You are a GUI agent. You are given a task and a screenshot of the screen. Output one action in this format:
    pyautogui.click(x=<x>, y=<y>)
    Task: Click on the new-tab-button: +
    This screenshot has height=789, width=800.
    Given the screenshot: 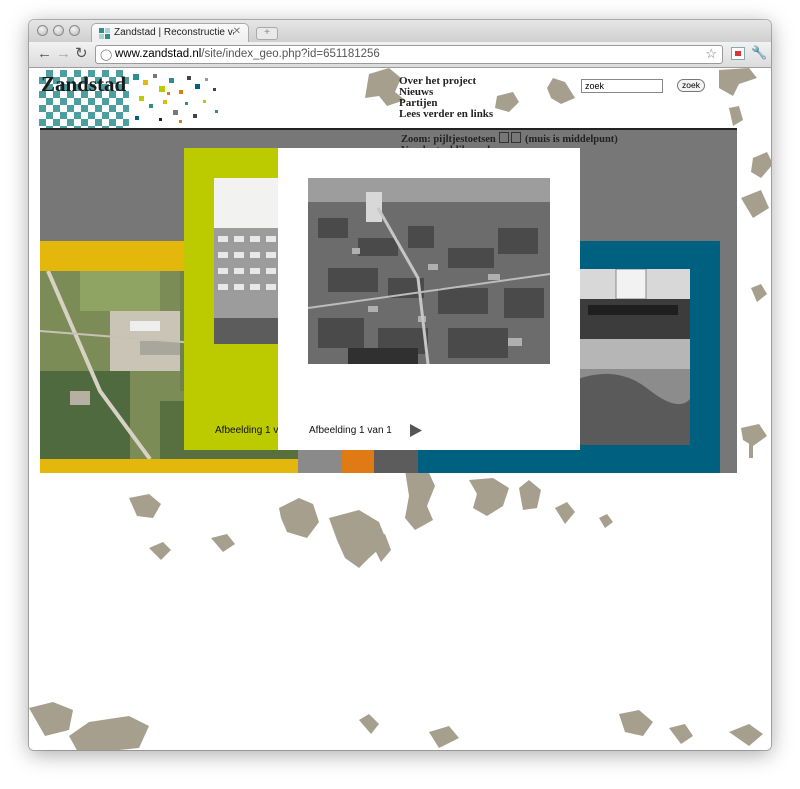 What is the action you would take?
    pyautogui.click(x=267, y=33)
    